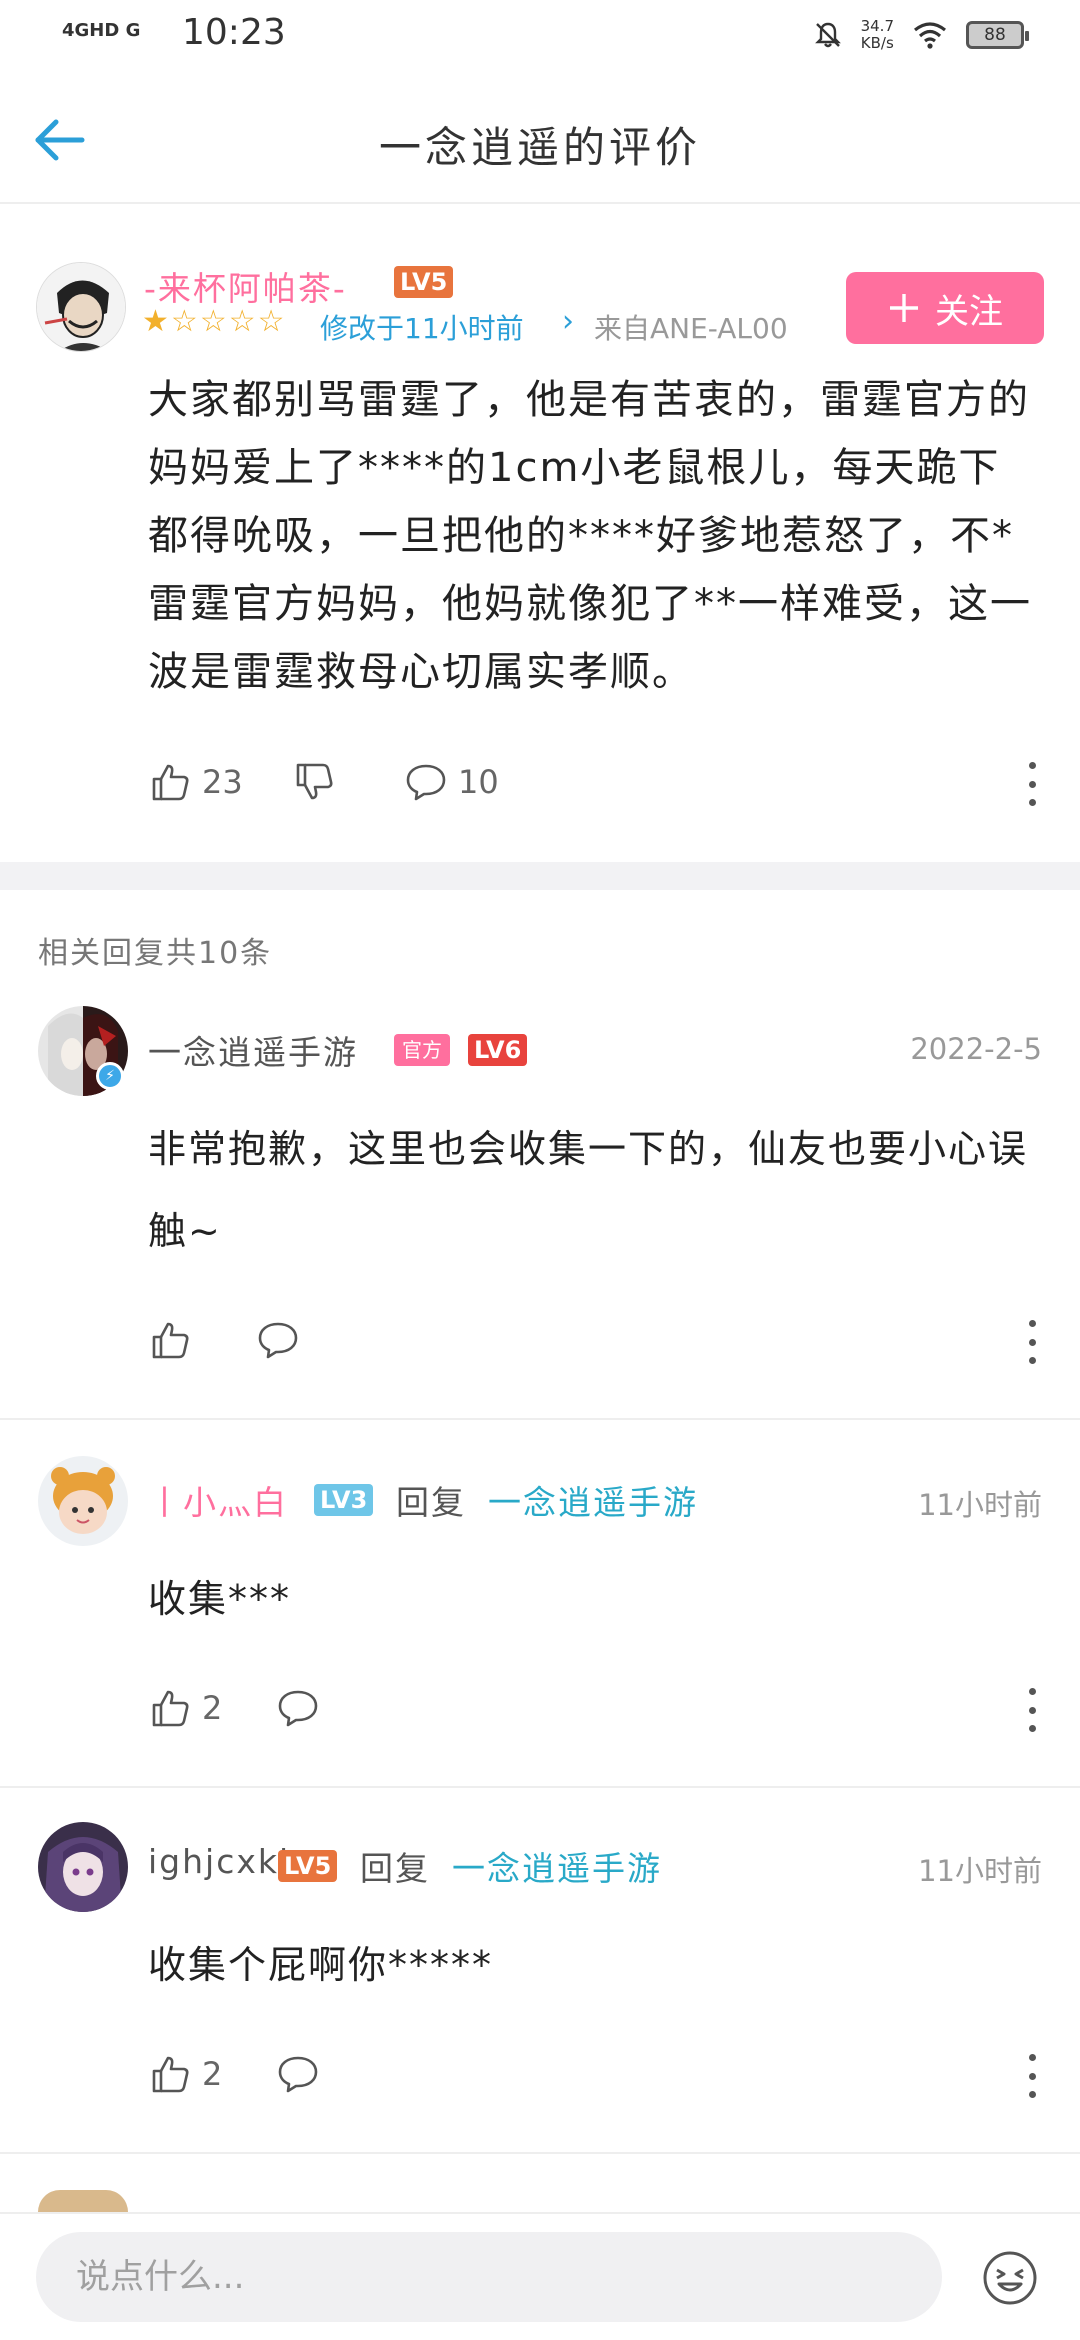 This screenshot has height=2340, width=1080. I want to click on reply-like-button, so click(175, 1340).